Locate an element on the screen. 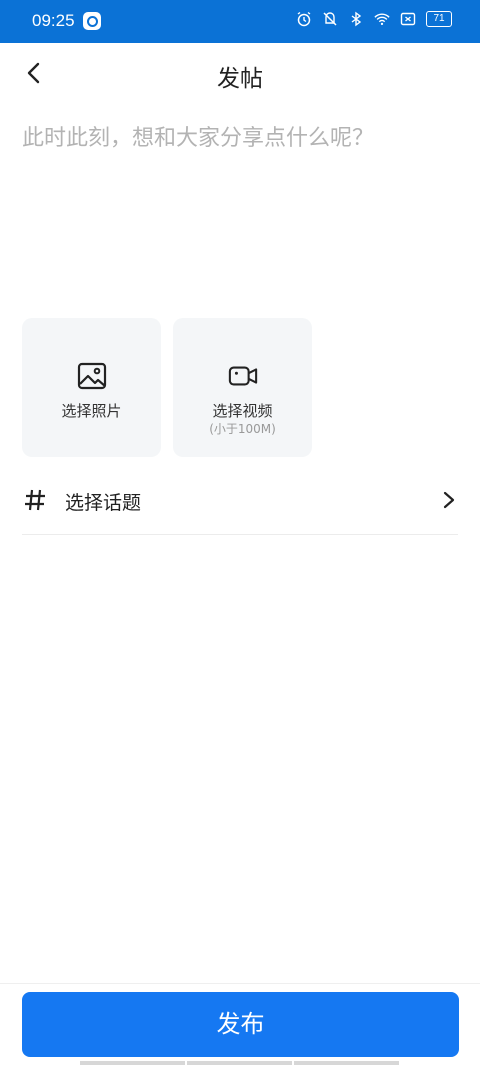  select-photo-label: 选择照片 is located at coordinates (91, 411).